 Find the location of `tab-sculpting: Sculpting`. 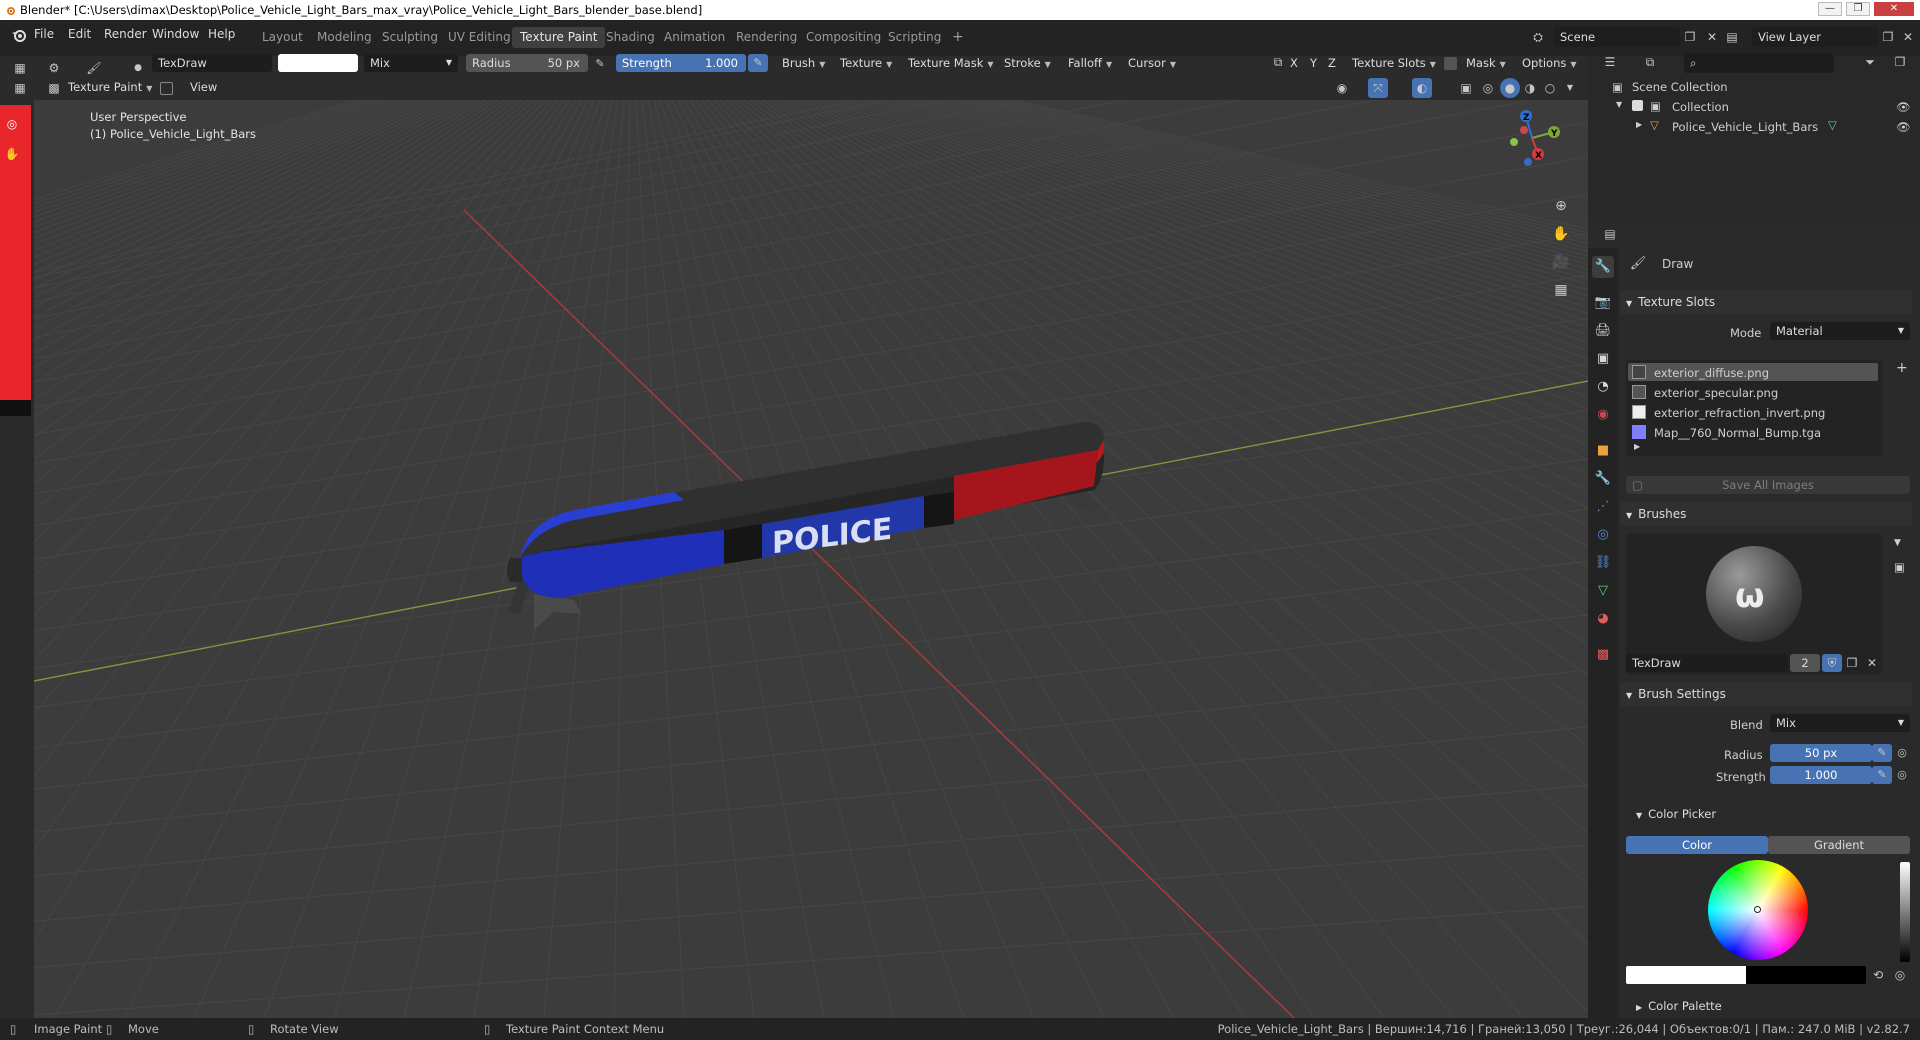

tab-sculpting: Sculpting is located at coordinates (410, 37).